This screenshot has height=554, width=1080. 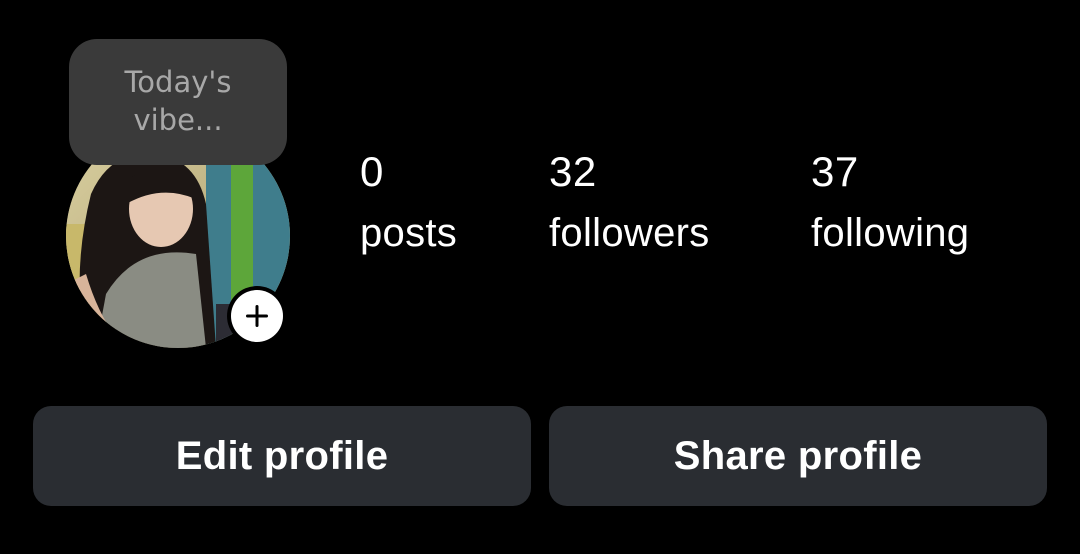 What do you see at coordinates (409, 233) in the screenshot?
I see `posts-label: posts` at bounding box center [409, 233].